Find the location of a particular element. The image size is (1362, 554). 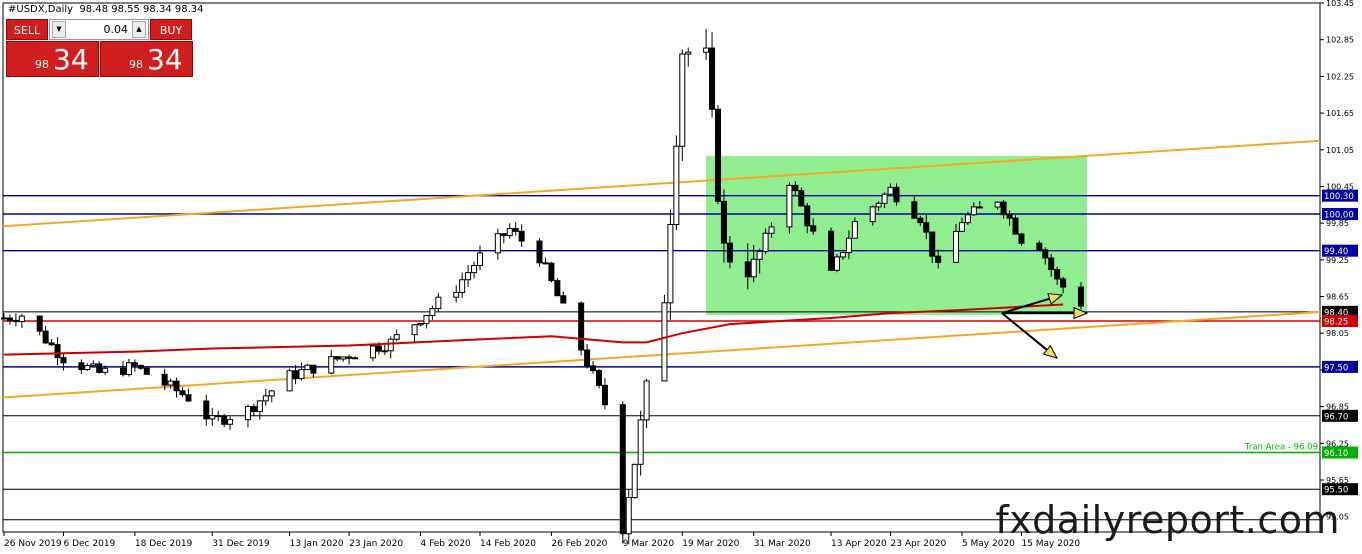

sell-price-box: 98 34 is located at coordinates (52, 59).